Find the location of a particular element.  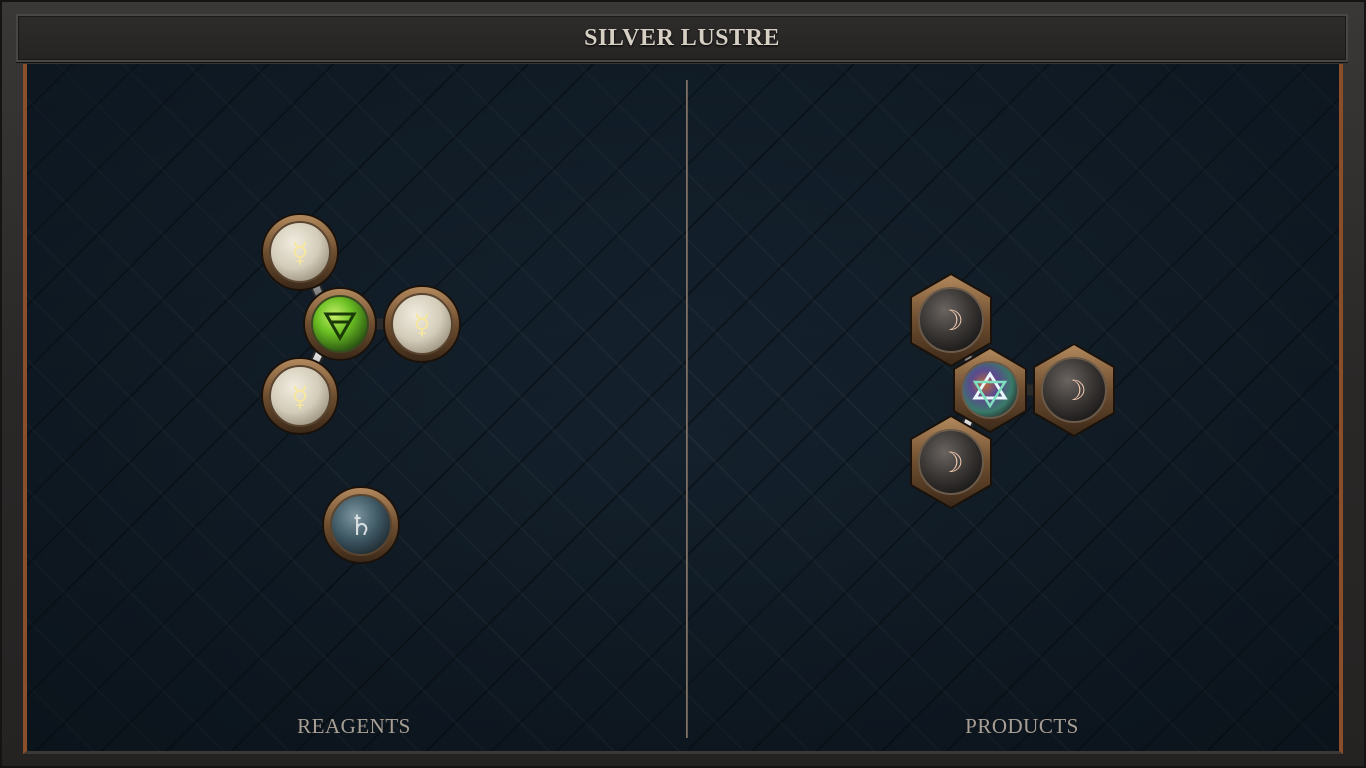

reagents-label: REAGENTS is located at coordinates (354, 726).